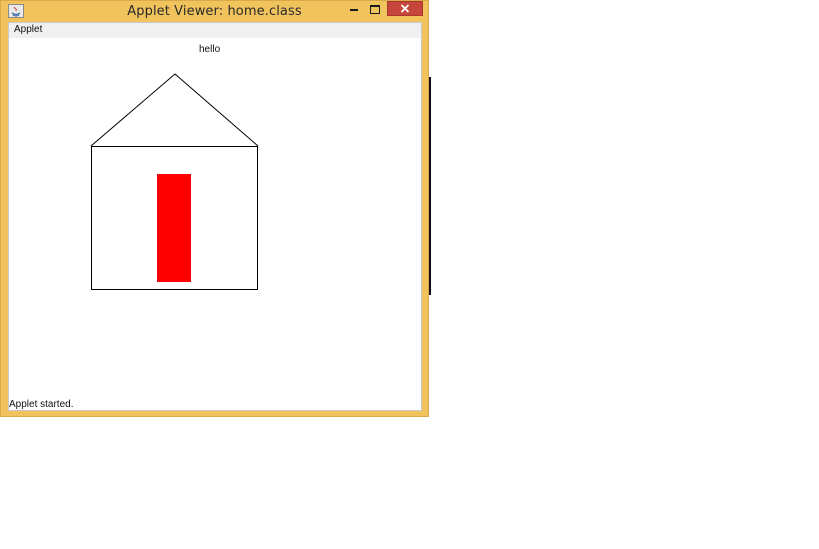  I want to click on maximize-icon, so click(375, 9).